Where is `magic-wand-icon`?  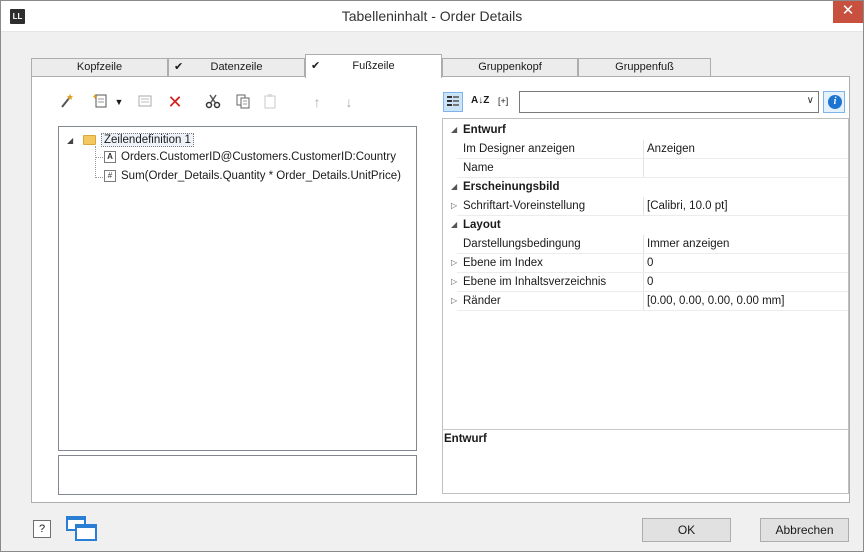 magic-wand-icon is located at coordinates (67, 102).